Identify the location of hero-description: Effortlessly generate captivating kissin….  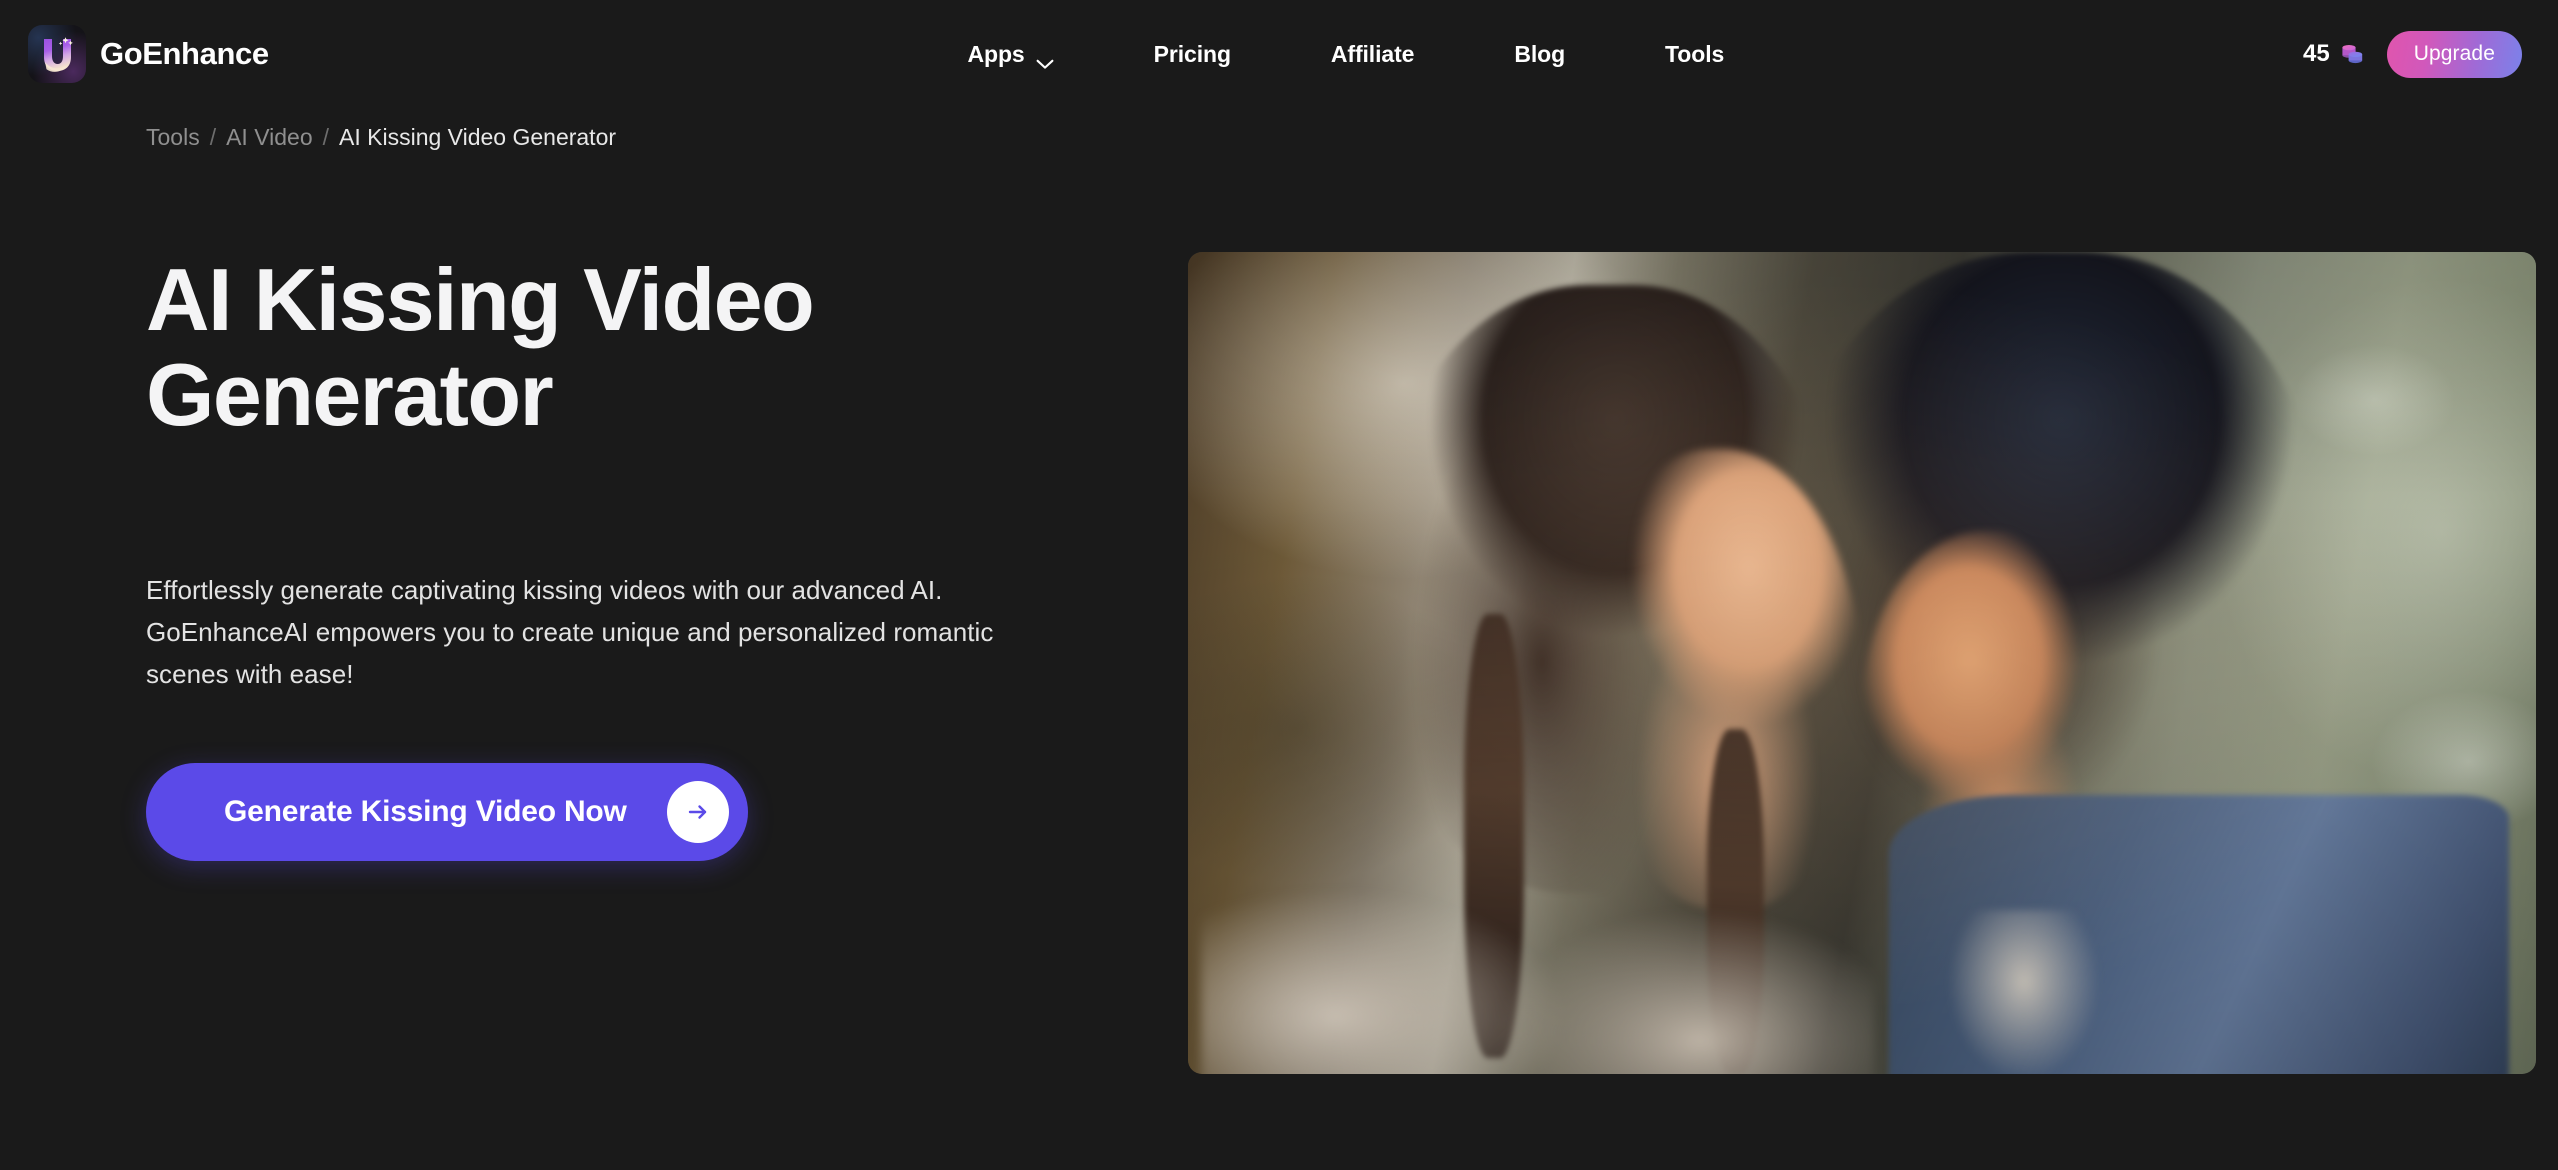
(570, 632).